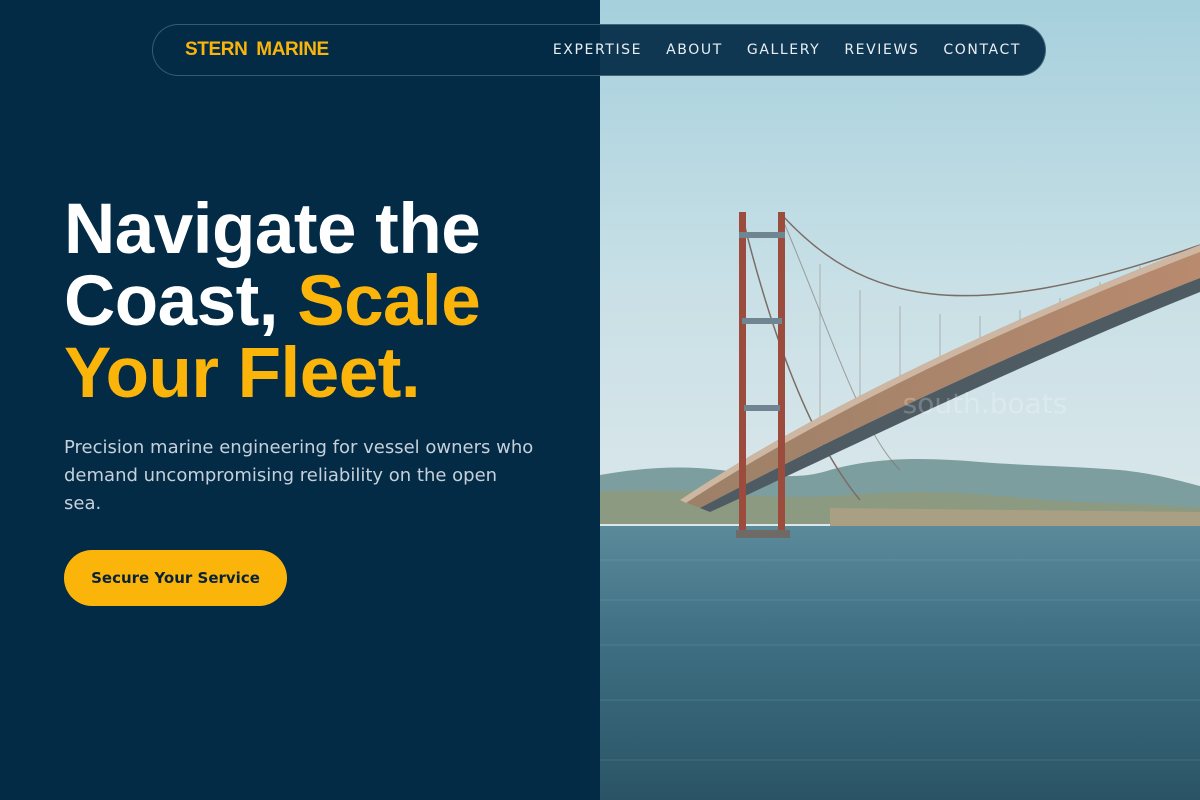 The height and width of the screenshot is (800, 1200). Describe the element at coordinates (881, 50) in the screenshot. I see `nav-link-reviews: REVIEWS` at that location.